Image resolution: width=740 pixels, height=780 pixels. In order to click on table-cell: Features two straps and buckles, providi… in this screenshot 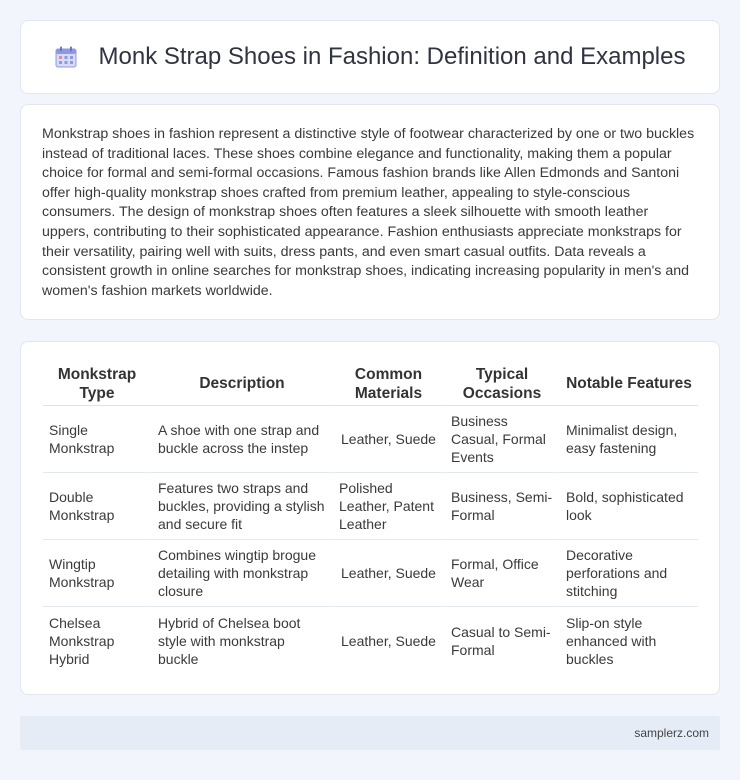, I will do `click(241, 506)`.